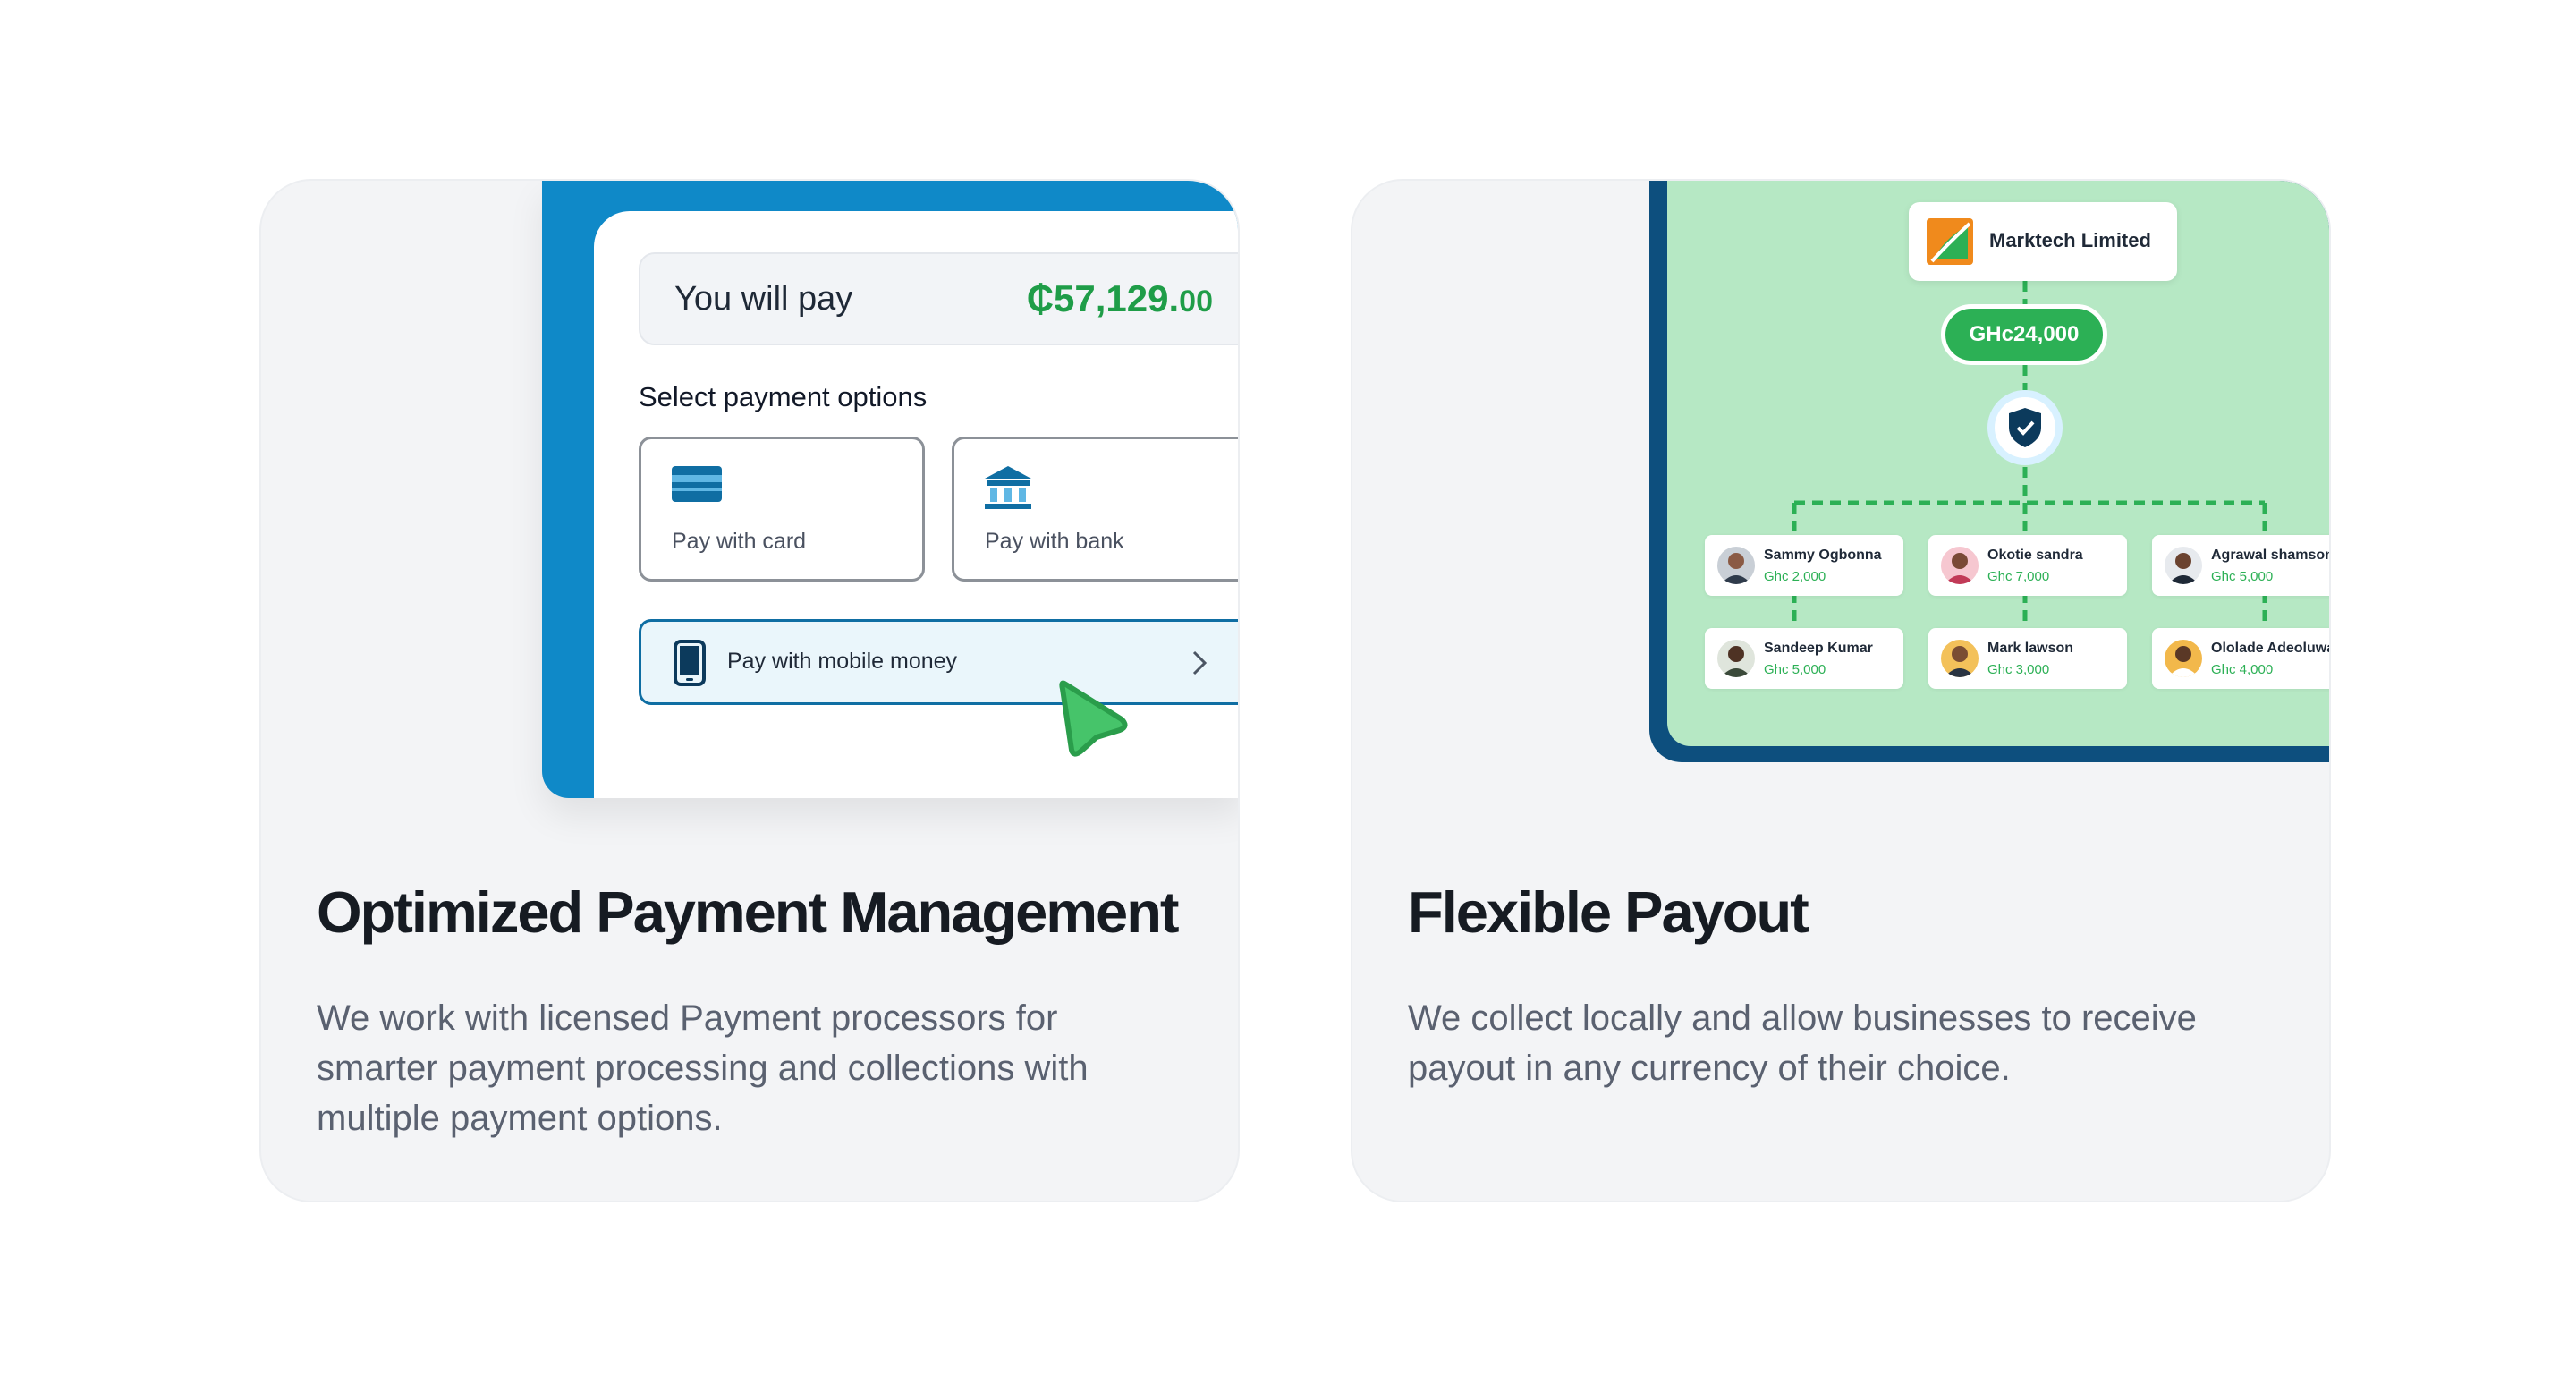 The height and width of the screenshot is (1376, 2576). I want to click on payee-card: Sandeep Kumar Ghc 5,000, so click(1804, 659).